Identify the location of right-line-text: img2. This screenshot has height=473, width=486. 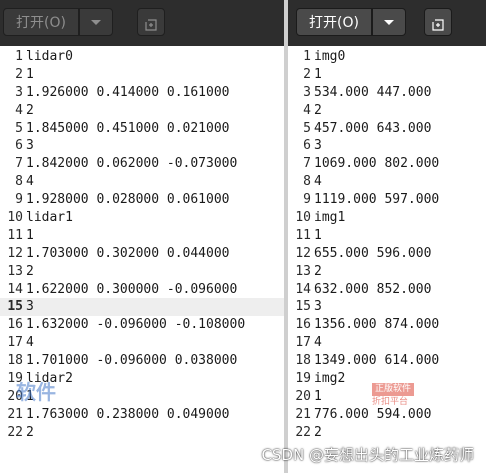
(330, 379).